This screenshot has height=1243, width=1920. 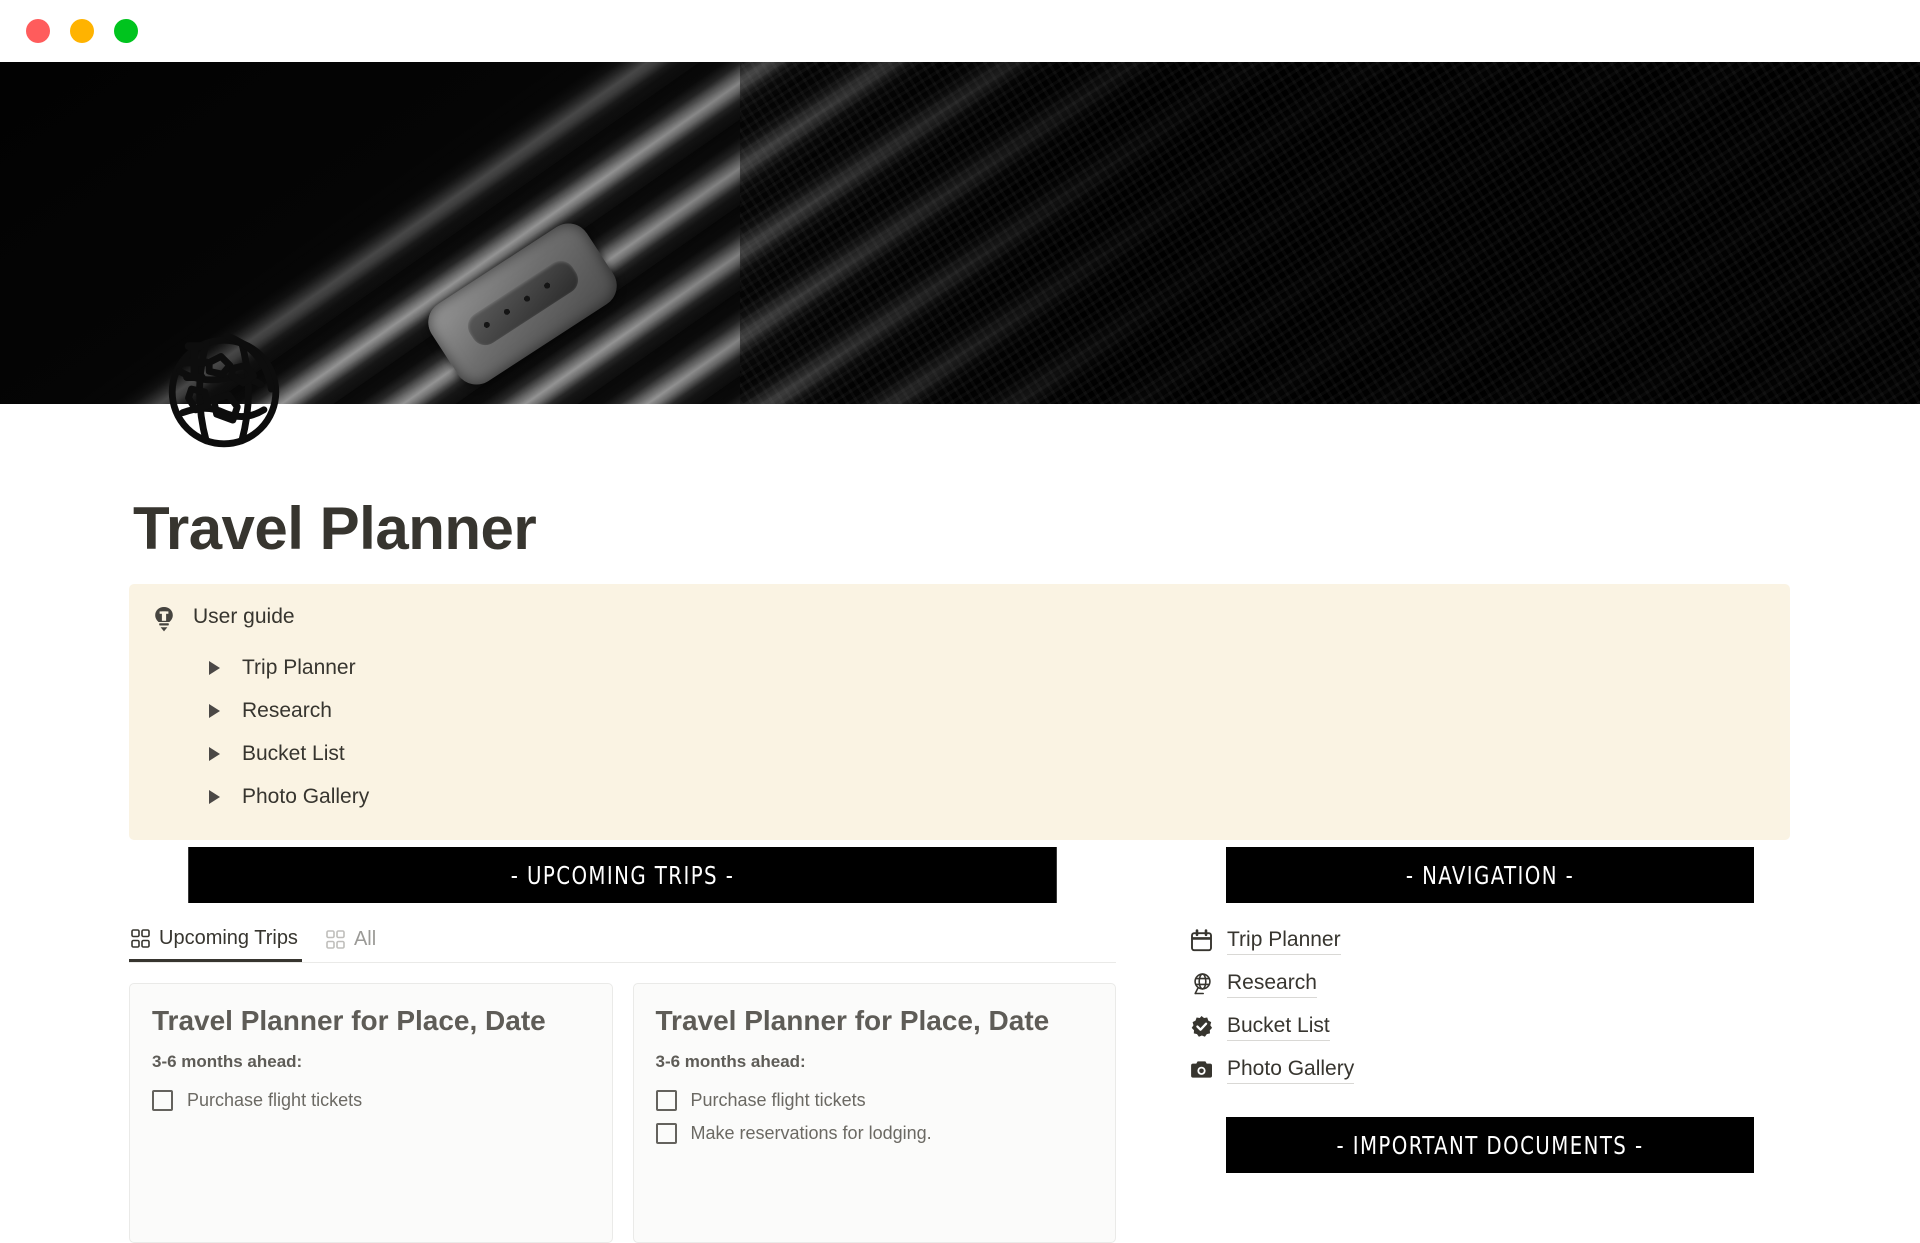 I want to click on maximize-window-button, so click(x=126, y=31).